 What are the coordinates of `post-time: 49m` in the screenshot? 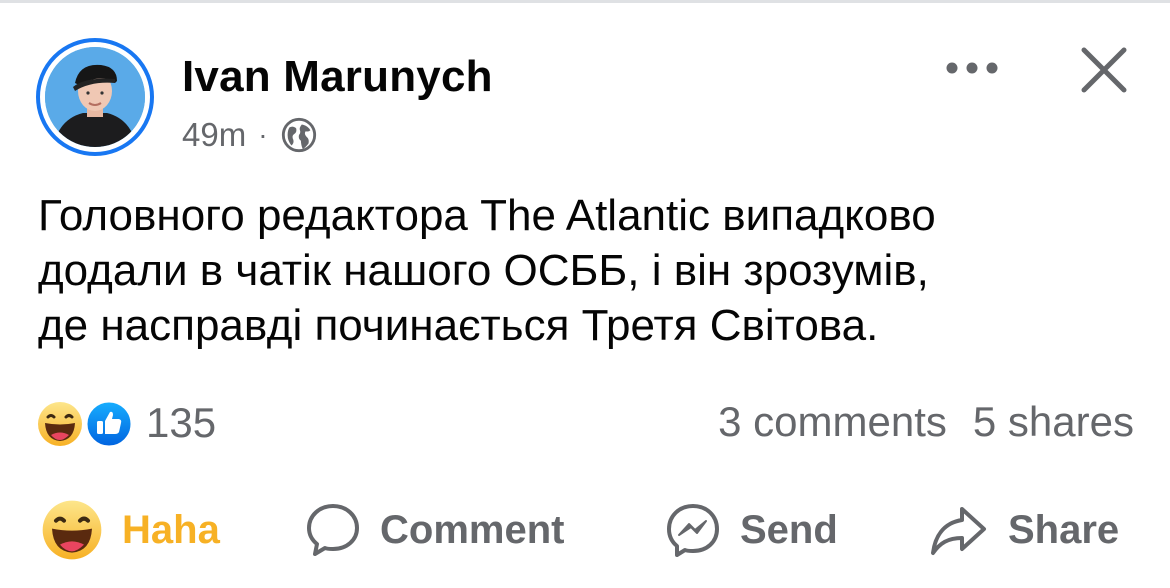 It's located at (214, 135).